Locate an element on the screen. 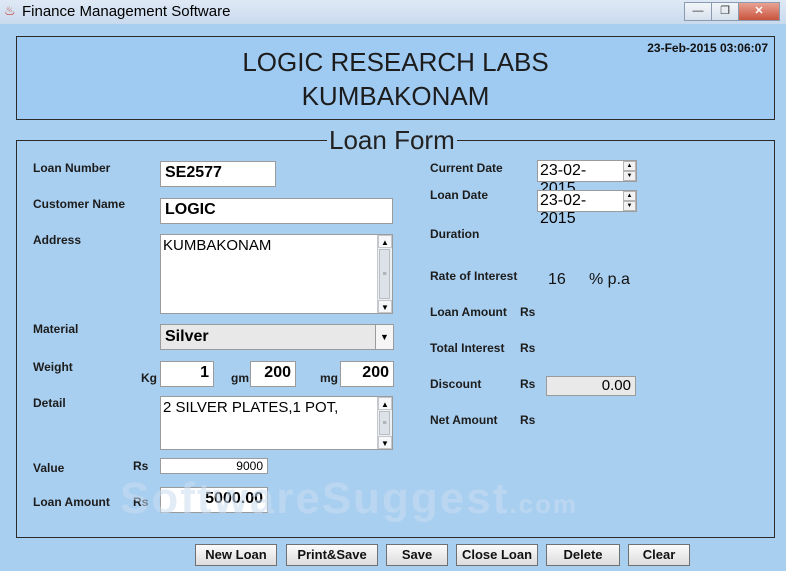 This screenshot has width=786, height=571. kg-label: Kg is located at coordinates (149, 378).